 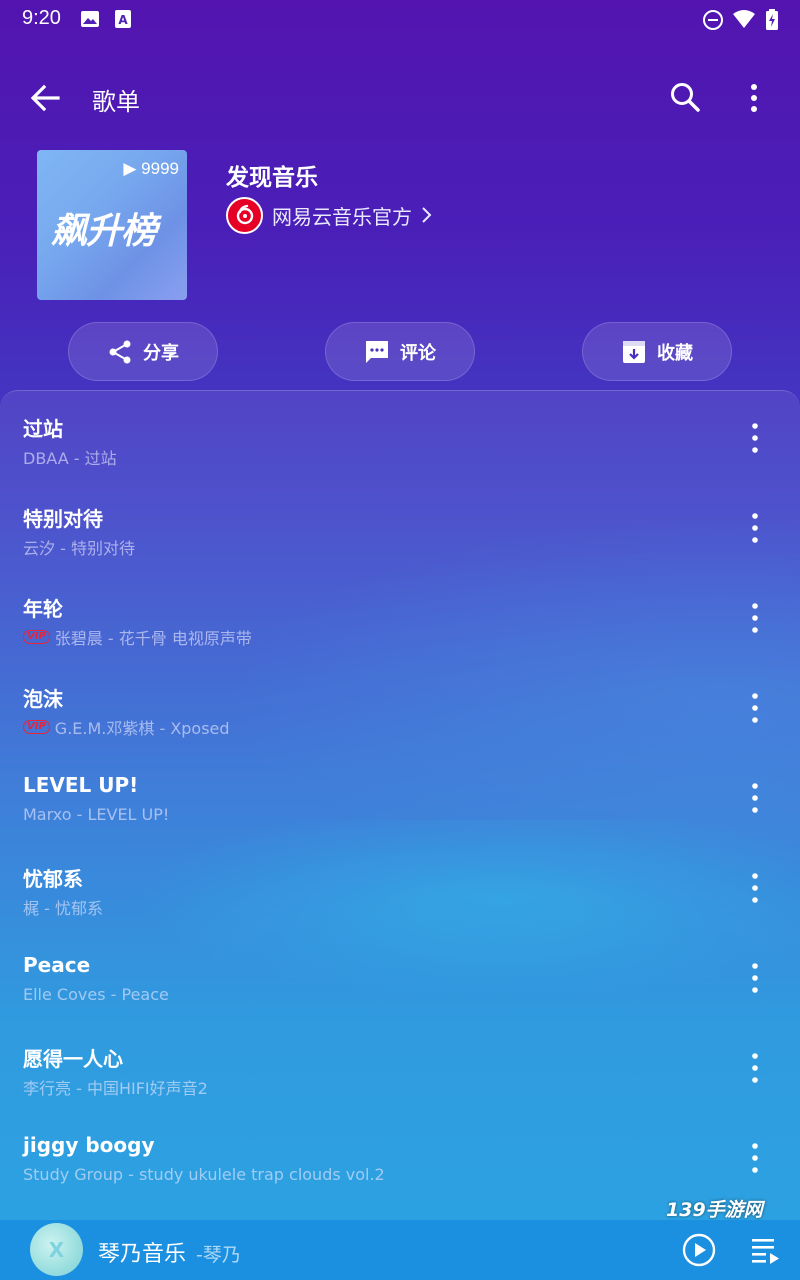 I want to click on song-subtitle: VIP G.E.M.邓紫棋 - Xposed, so click(x=126, y=727).